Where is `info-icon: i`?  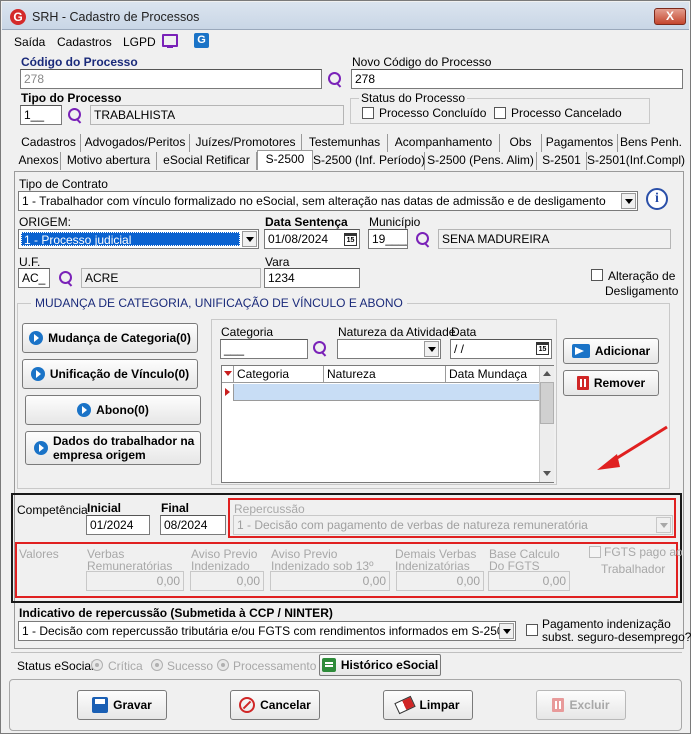 info-icon: i is located at coordinates (657, 199).